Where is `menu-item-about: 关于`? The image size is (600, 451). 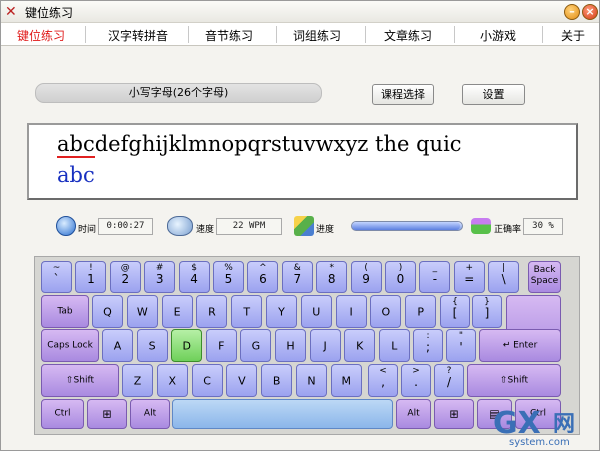 menu-item-about: 关于 is located at coordinates (573, 35).